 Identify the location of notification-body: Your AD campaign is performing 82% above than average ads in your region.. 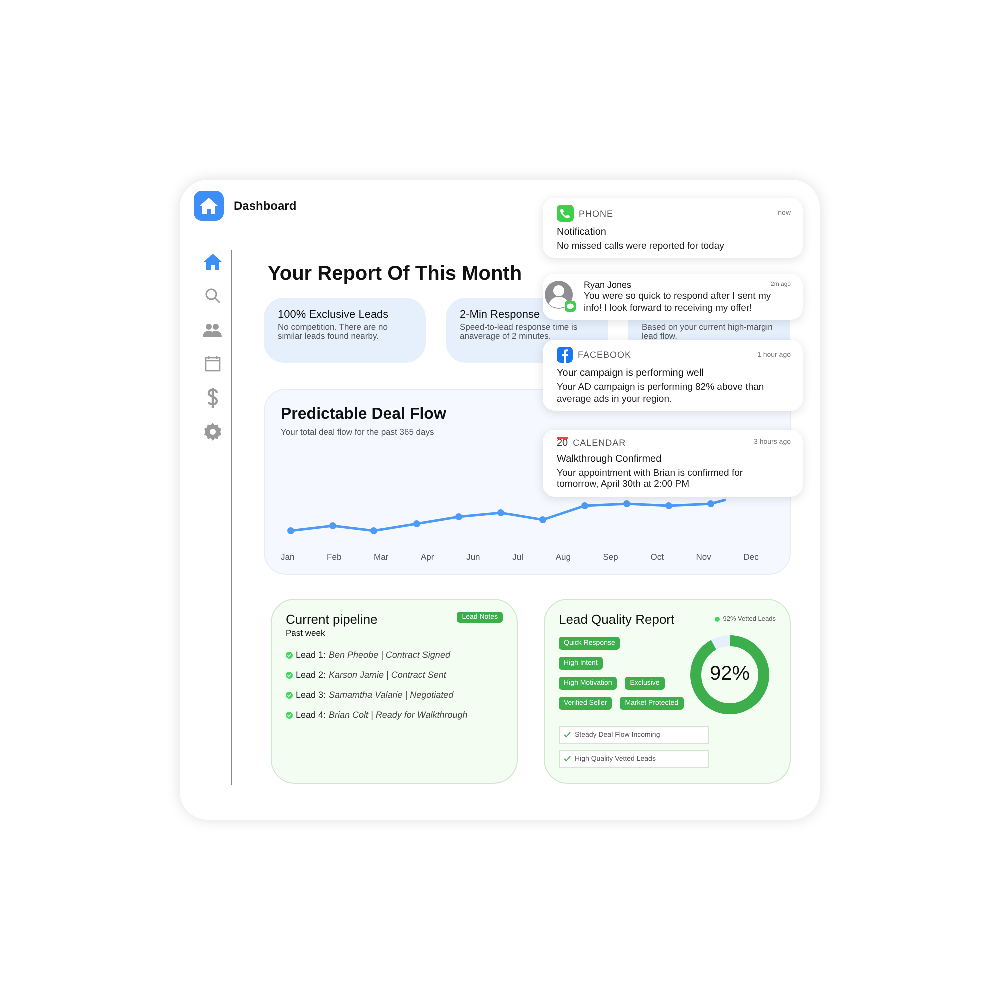
(661, 393).